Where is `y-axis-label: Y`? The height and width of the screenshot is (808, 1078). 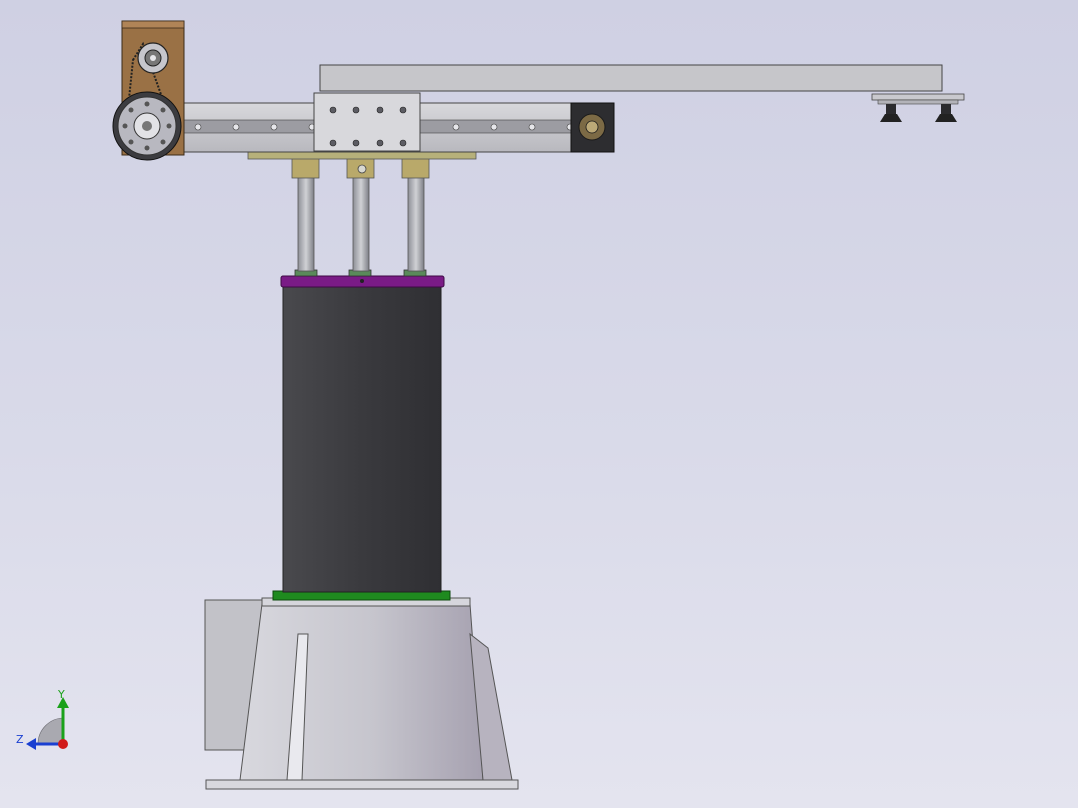
y-axis-label: Y is located at coordinates (61, 694).